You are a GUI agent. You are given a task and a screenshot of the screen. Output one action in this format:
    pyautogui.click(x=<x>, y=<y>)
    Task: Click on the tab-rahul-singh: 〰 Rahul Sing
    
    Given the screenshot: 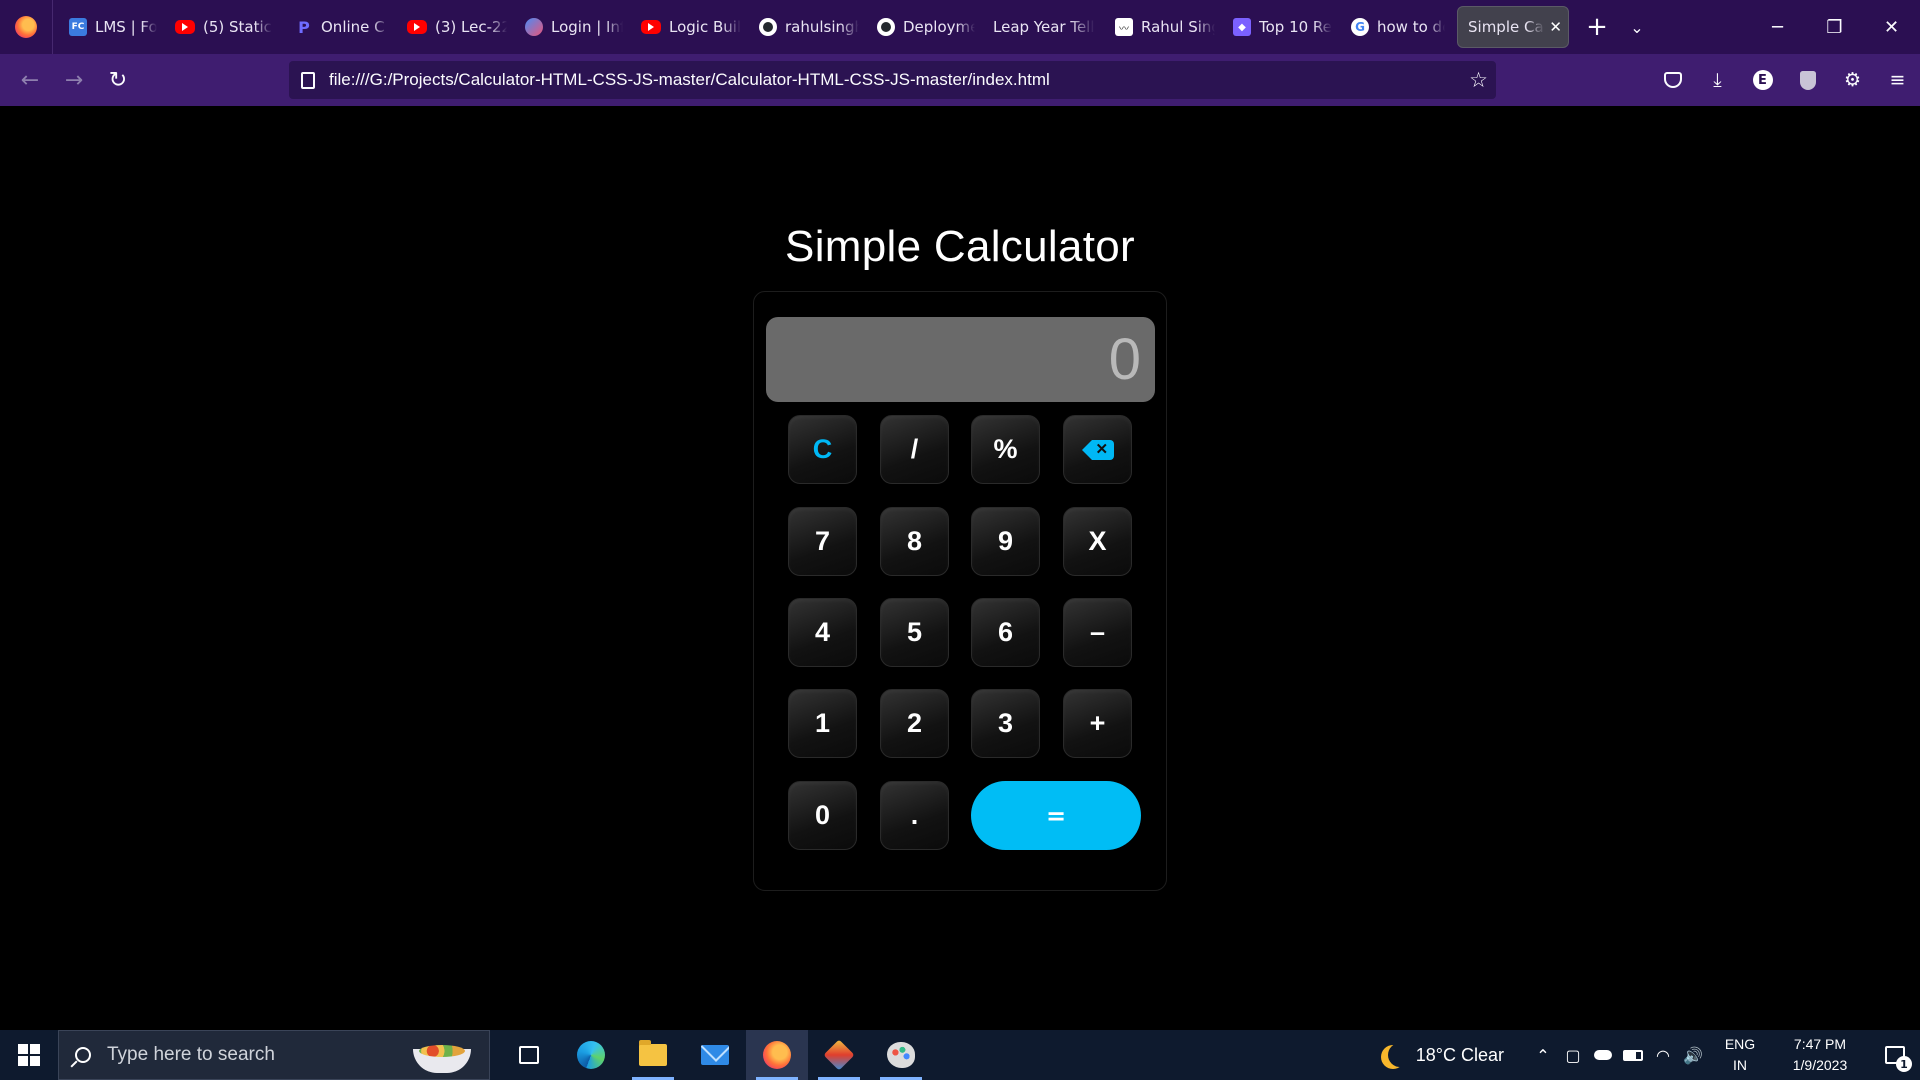 What is the action you would take?
    pyautogui.click(x=1162, y=27)
    